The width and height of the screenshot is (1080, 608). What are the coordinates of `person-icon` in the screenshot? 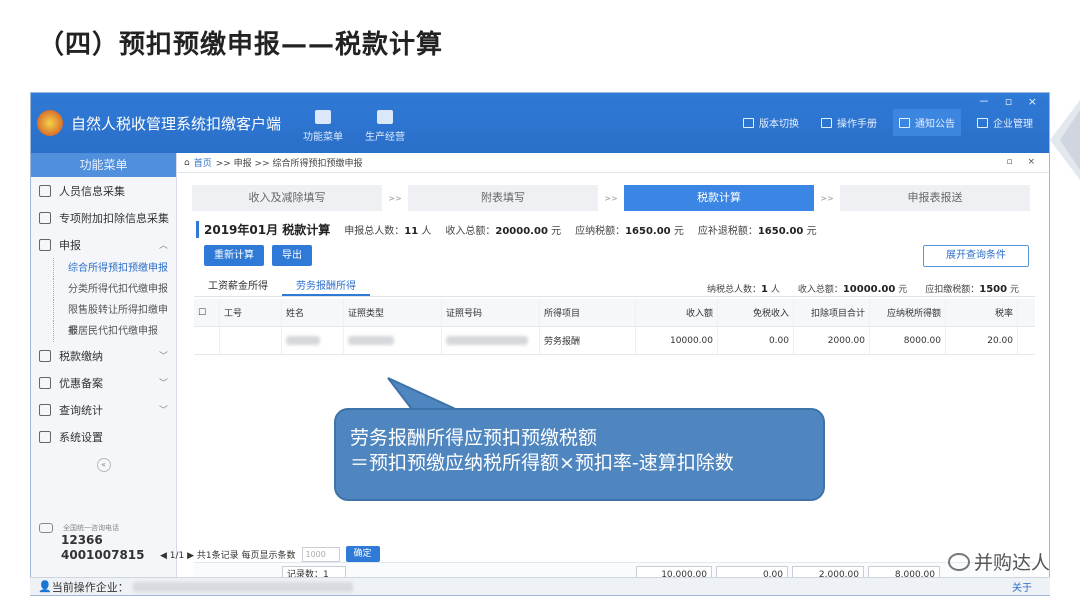 It's located at (45, 190).